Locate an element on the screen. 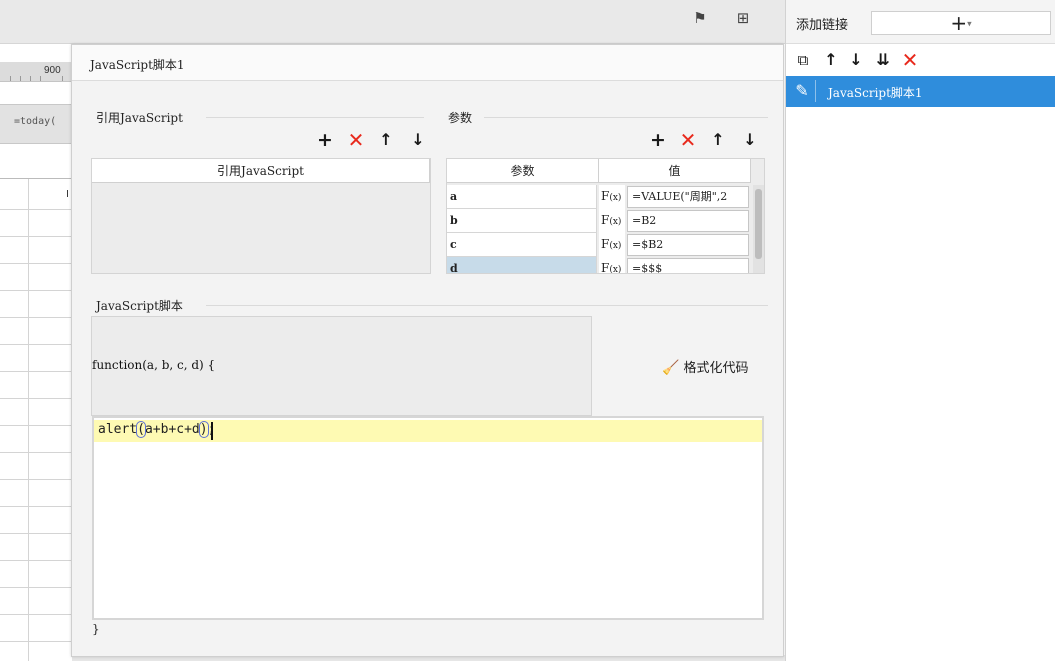  pencil-icon: ✎ is located at coordinates (802, 90).